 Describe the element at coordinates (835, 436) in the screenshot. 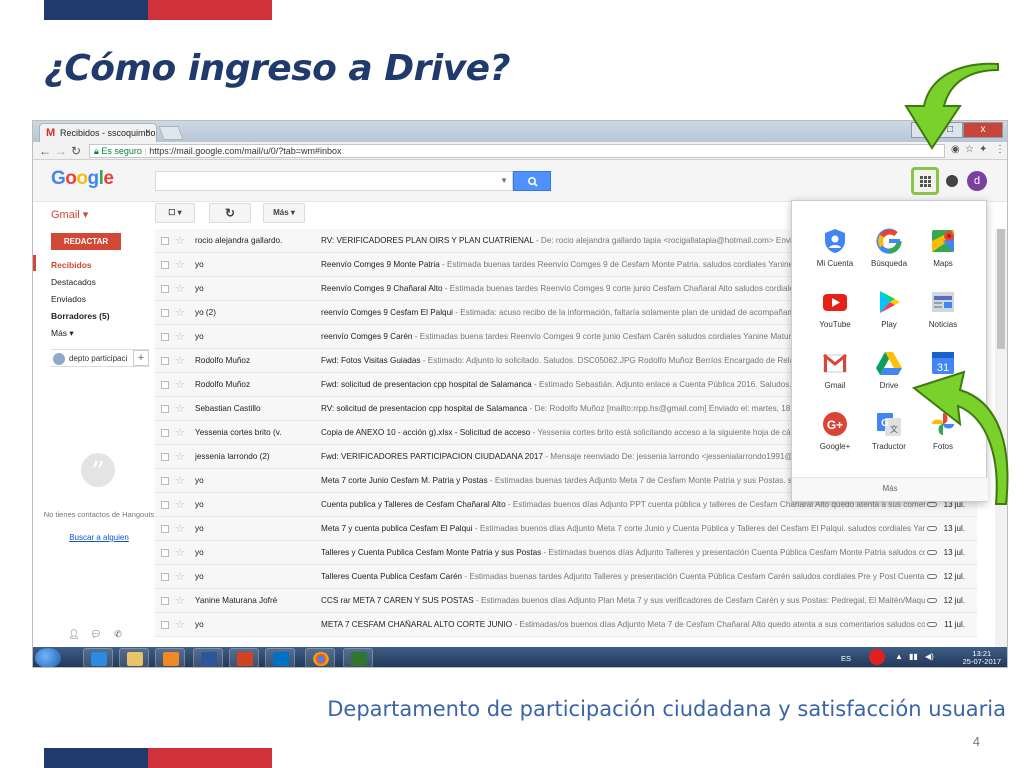

I see `app-google-plus: G+ Google+` at that location.